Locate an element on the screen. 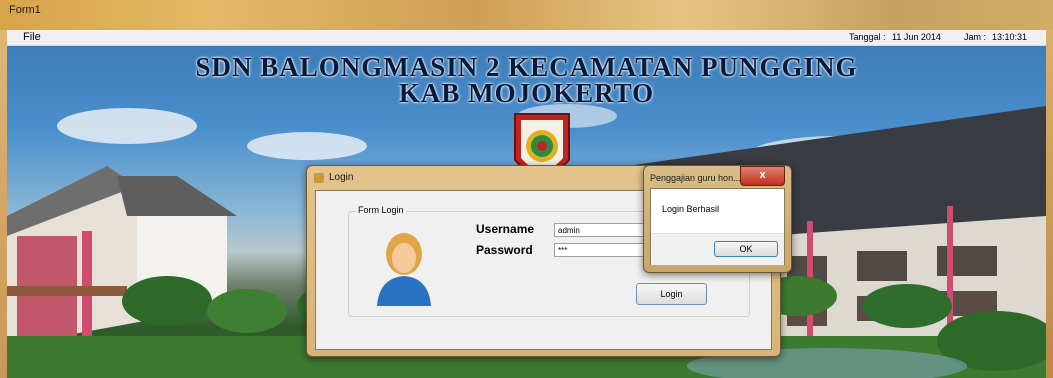 The image size is (1053, 378). message-box-footer: OK is located at coordinates (717, 249).